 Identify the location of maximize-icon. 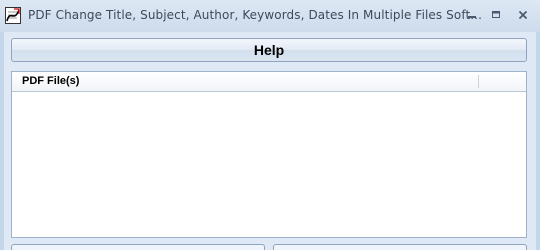
(496, 14).